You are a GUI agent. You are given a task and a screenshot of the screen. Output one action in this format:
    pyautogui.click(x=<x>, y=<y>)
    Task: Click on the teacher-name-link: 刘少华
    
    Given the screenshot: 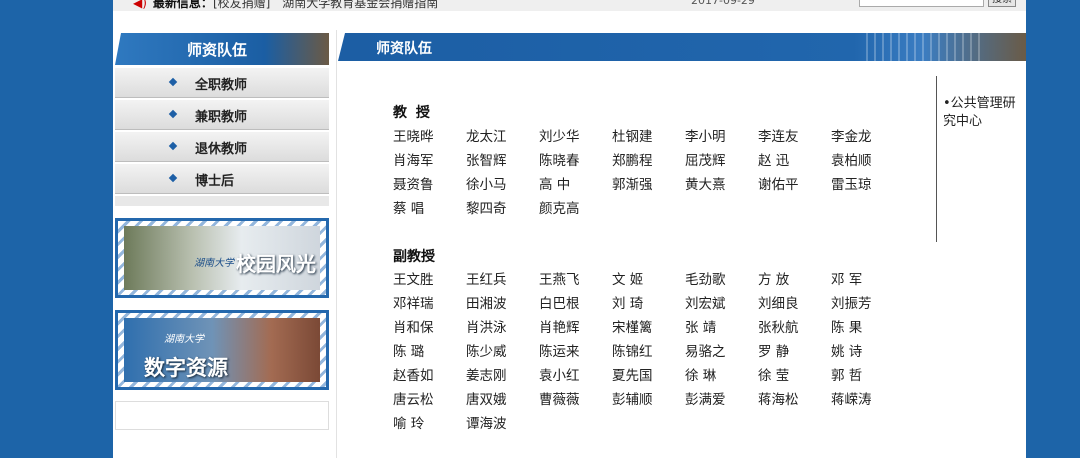 What is the action you would take?
    pyautogui.click(x=575, y=137)
    